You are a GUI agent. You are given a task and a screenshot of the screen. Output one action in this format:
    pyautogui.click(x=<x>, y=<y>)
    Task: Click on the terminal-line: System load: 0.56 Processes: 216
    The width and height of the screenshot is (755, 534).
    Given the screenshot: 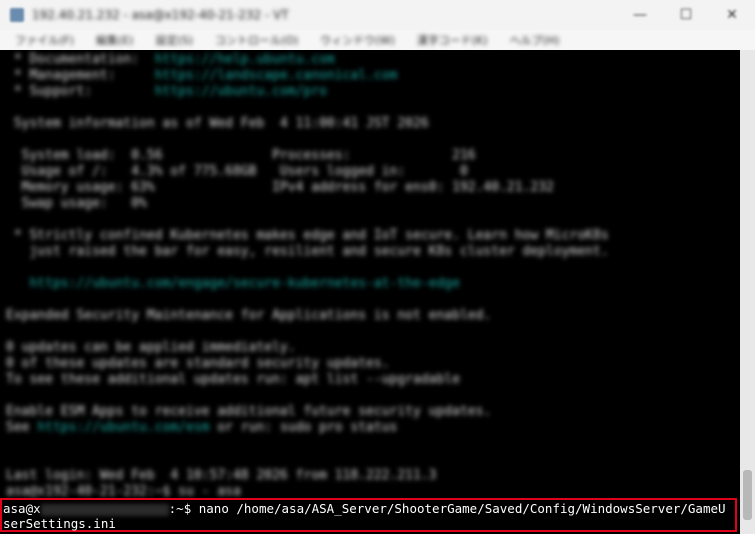 What is the action you would take?
    pyautogui.click(x=241, y=156)
    